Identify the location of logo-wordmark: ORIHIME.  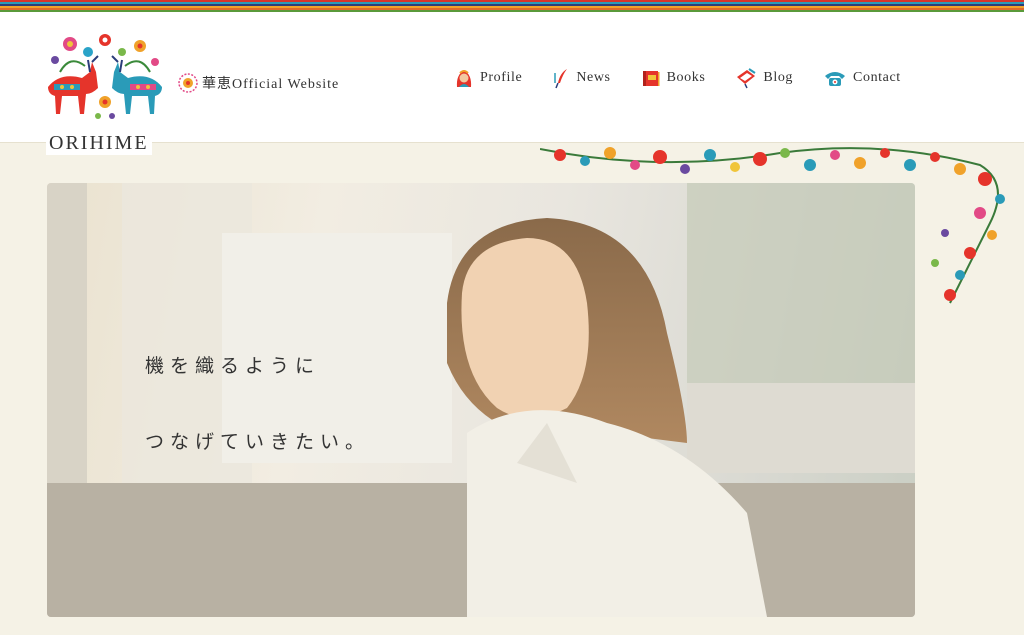
(99, 143).